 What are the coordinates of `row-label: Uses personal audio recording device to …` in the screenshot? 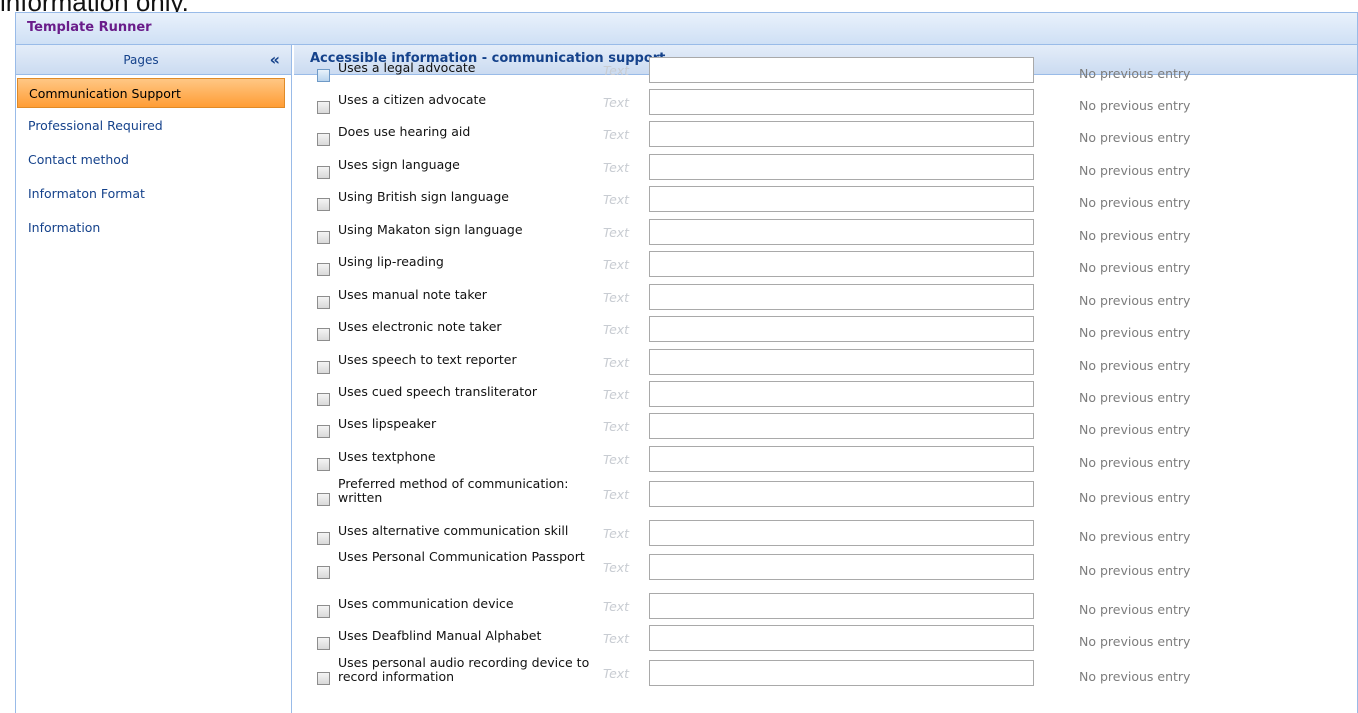 It's located at (464, 669).